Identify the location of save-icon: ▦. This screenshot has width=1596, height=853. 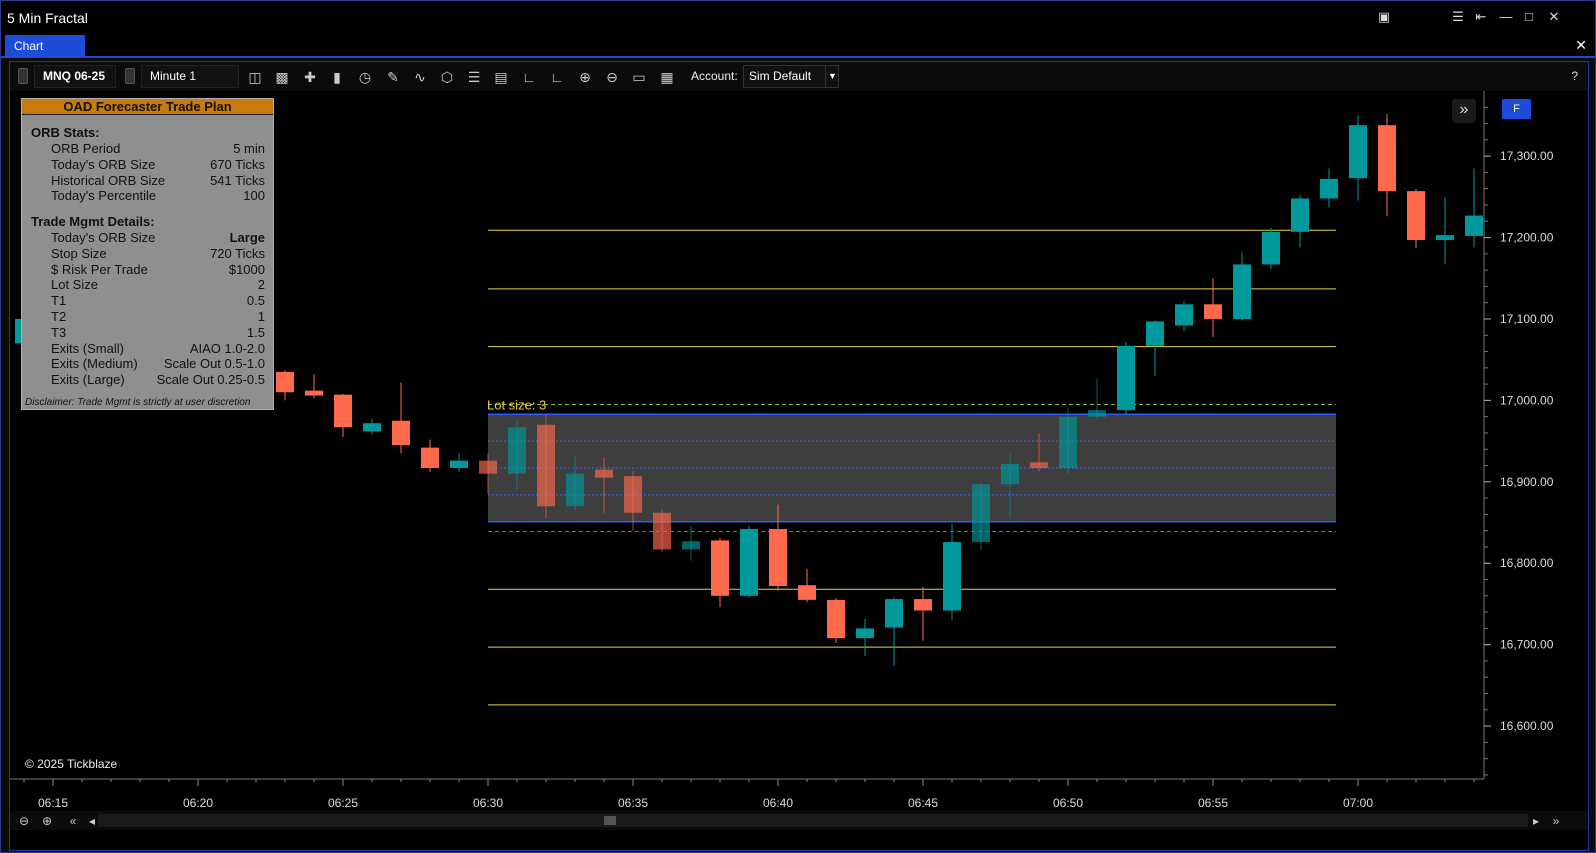
(667, 77).